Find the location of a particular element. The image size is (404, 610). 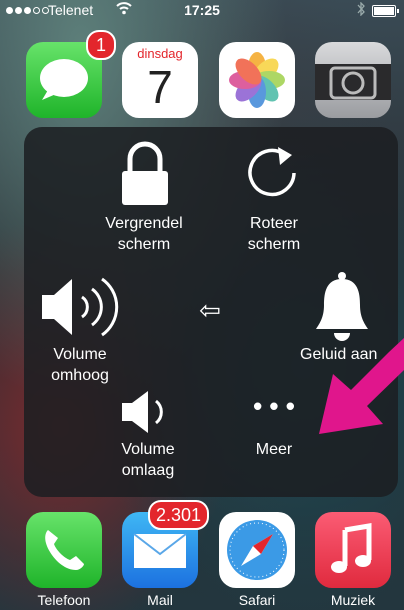

phone-app-icon is located at coordinates (64, 550).